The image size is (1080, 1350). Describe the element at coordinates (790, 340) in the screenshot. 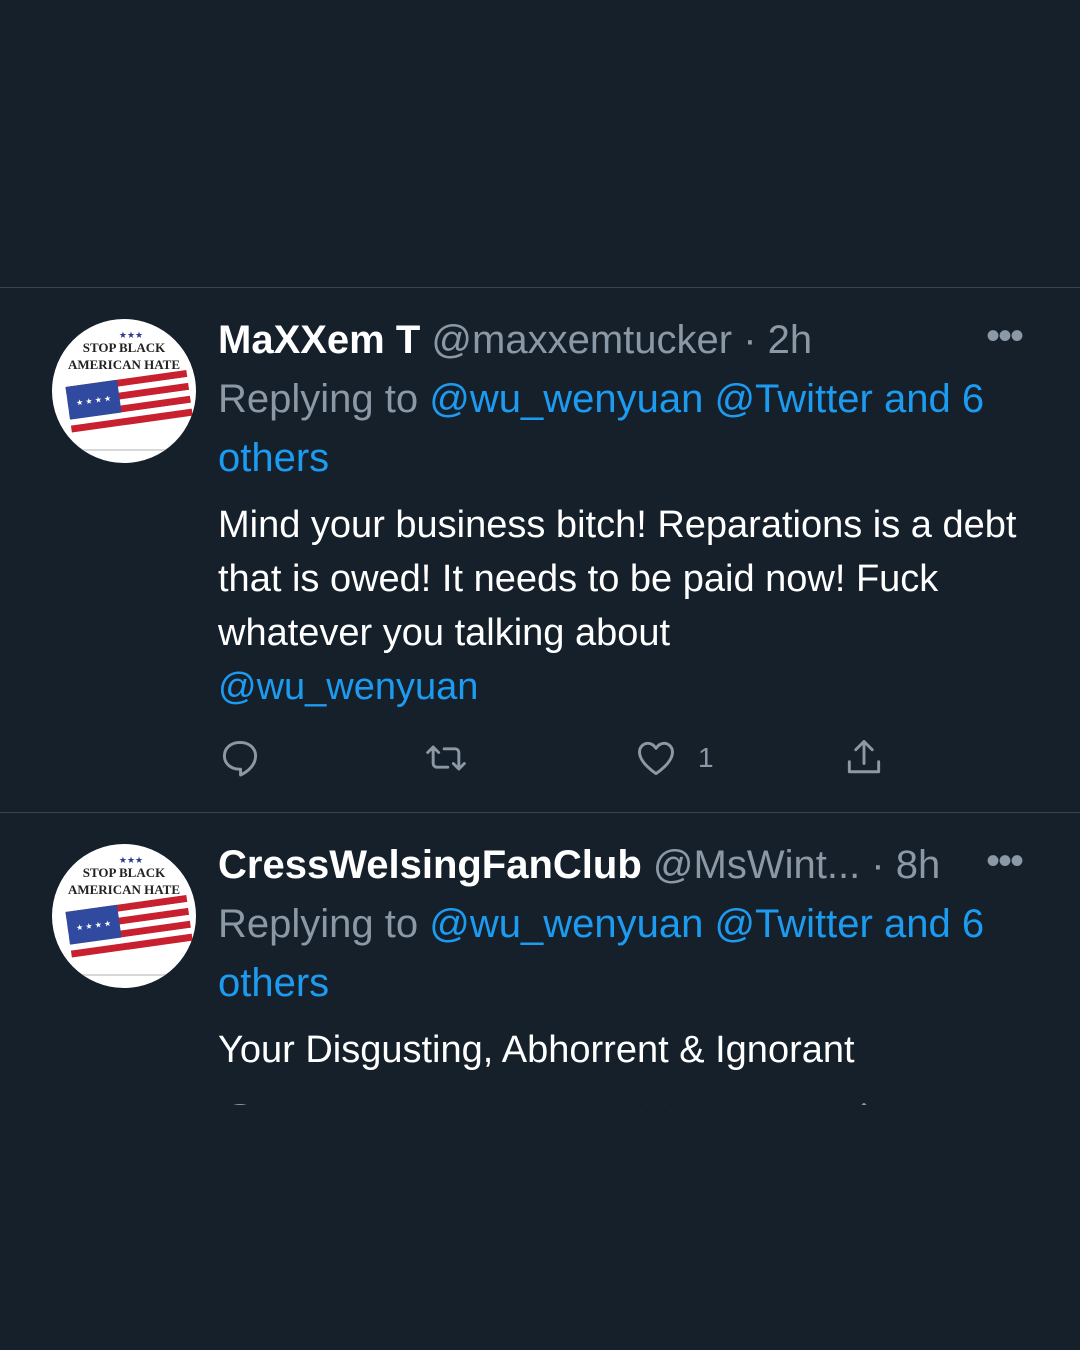

I see `timestamp: 2h` at that location.